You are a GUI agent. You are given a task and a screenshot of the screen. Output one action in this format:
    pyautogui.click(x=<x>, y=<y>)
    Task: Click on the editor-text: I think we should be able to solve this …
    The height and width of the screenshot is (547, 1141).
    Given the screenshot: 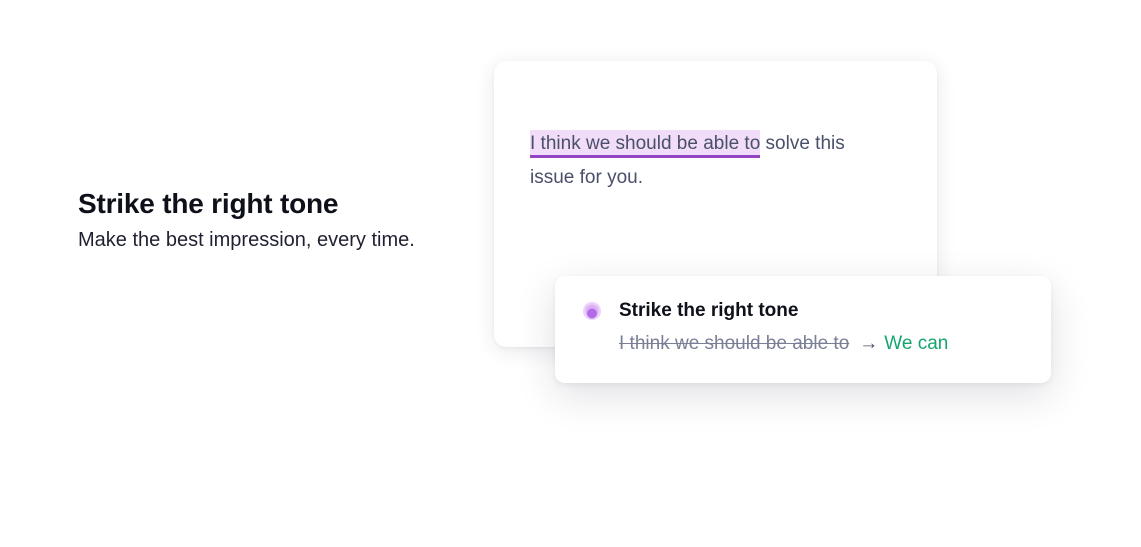 What is the action you would take?
    pyautogui.click(x=710, y=161)
    